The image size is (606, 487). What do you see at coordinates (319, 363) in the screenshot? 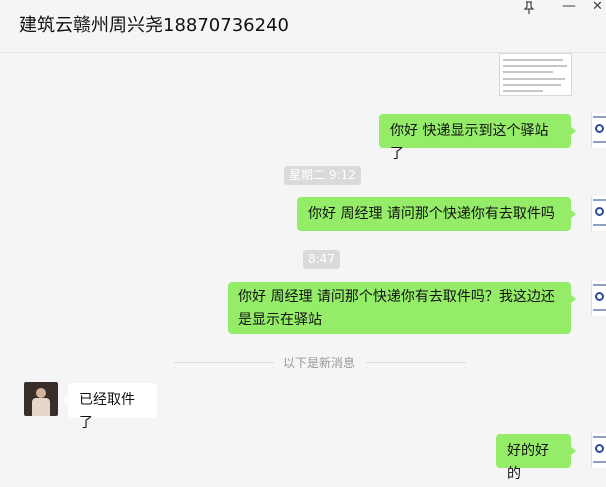
I see `new-messages-divider: 以下是新消息` at bounding box center [319, 363].